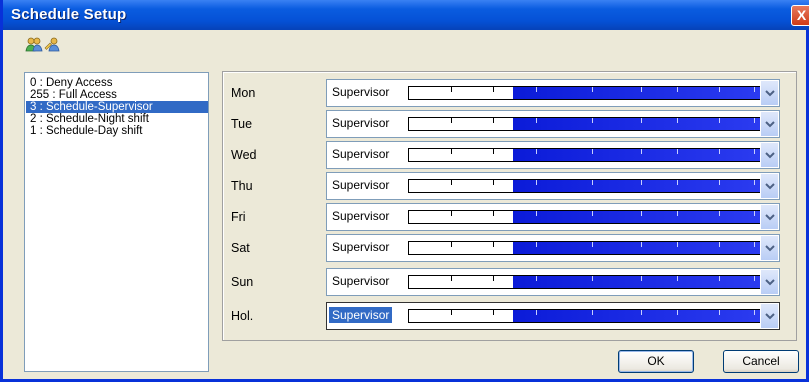  Describe the element at coordinates (244, 155) in the screenshot. I see `day-label-wed: Wed` at that location.